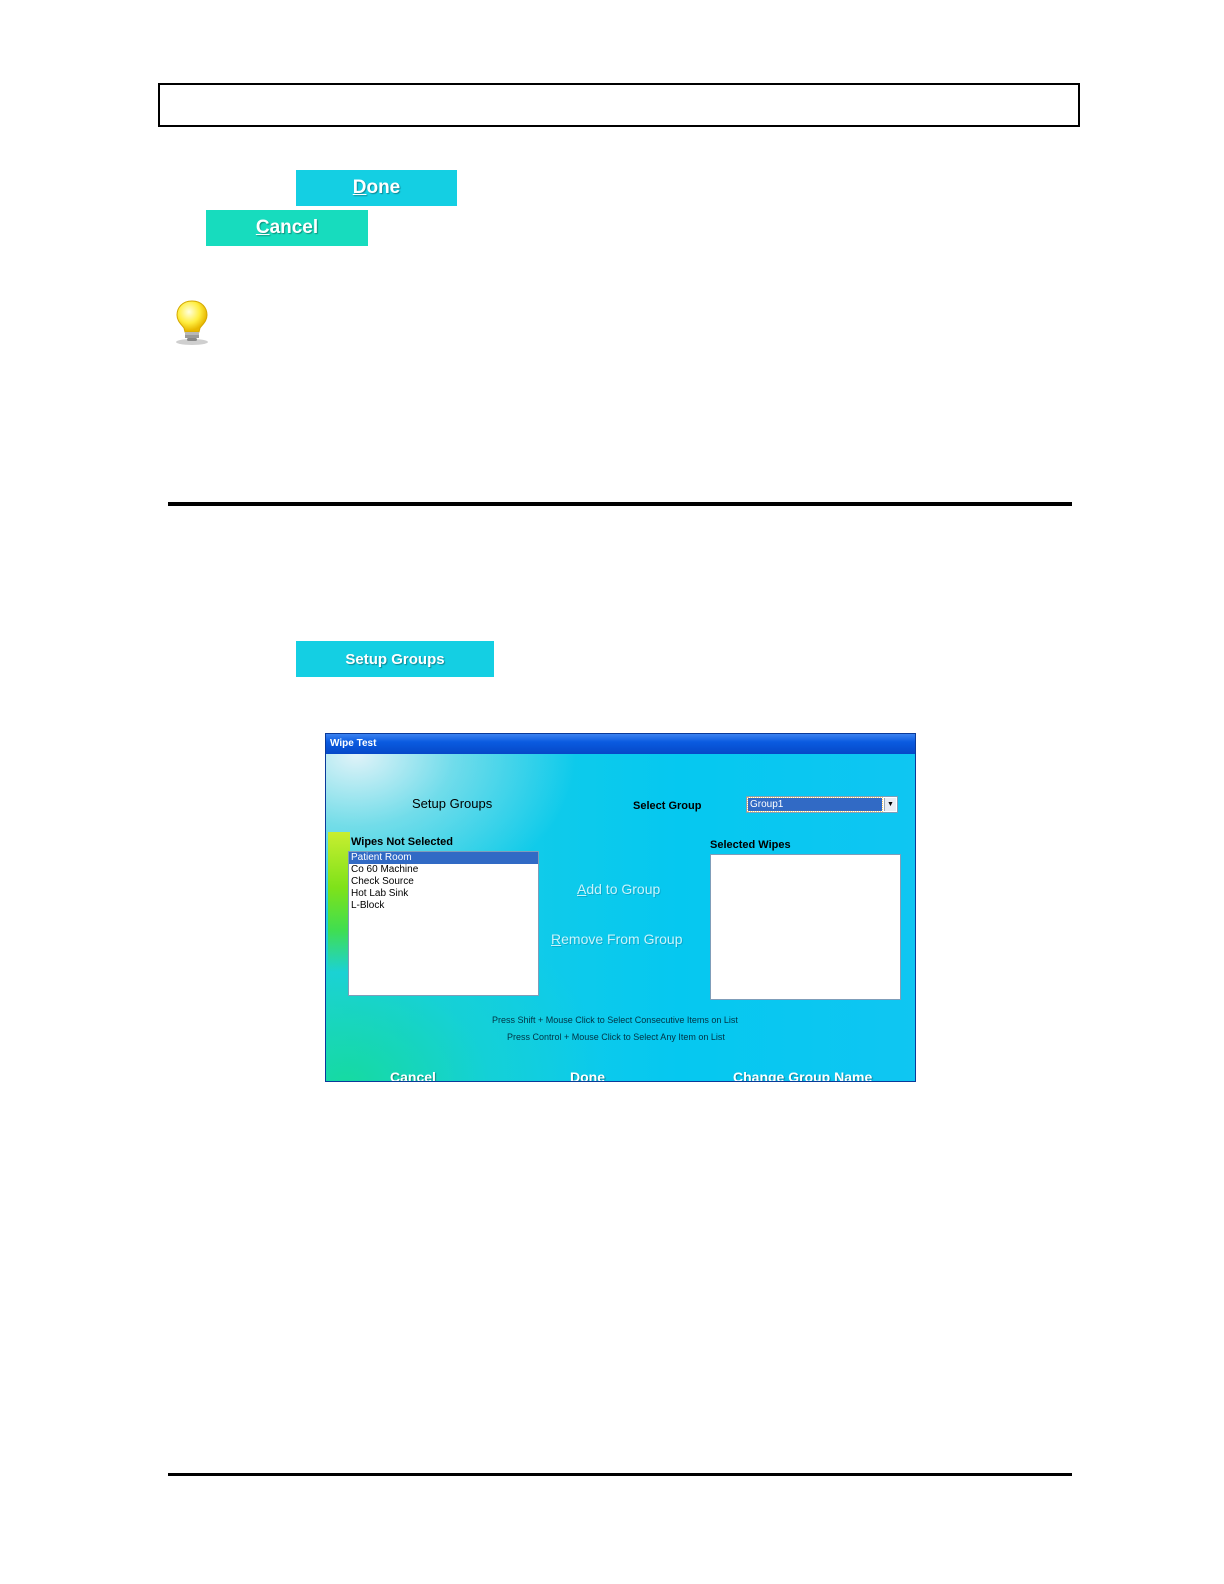  Describe the element at coordinates (556, 939) in the screenshot. I see `remove-accel: R` at that location.